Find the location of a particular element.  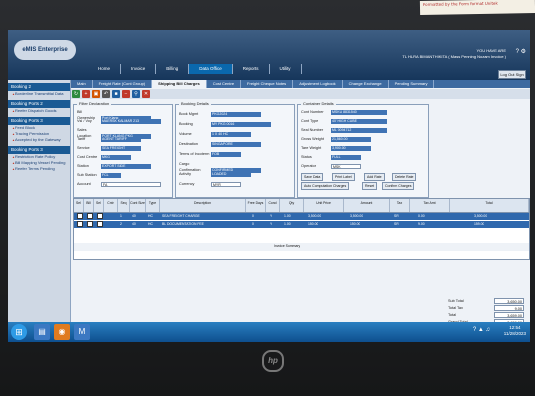

col-header: Amount is located at coordinates (367, 205).